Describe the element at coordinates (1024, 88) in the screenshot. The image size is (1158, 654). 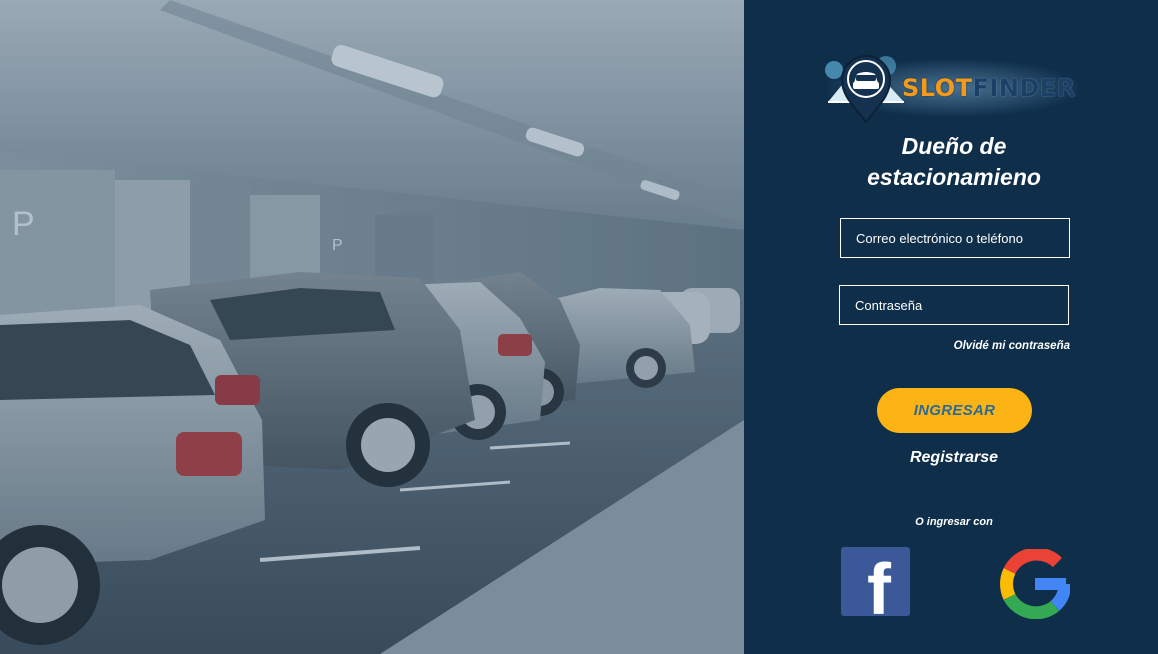
I see `logo-finder-text: FINDER` at that location.